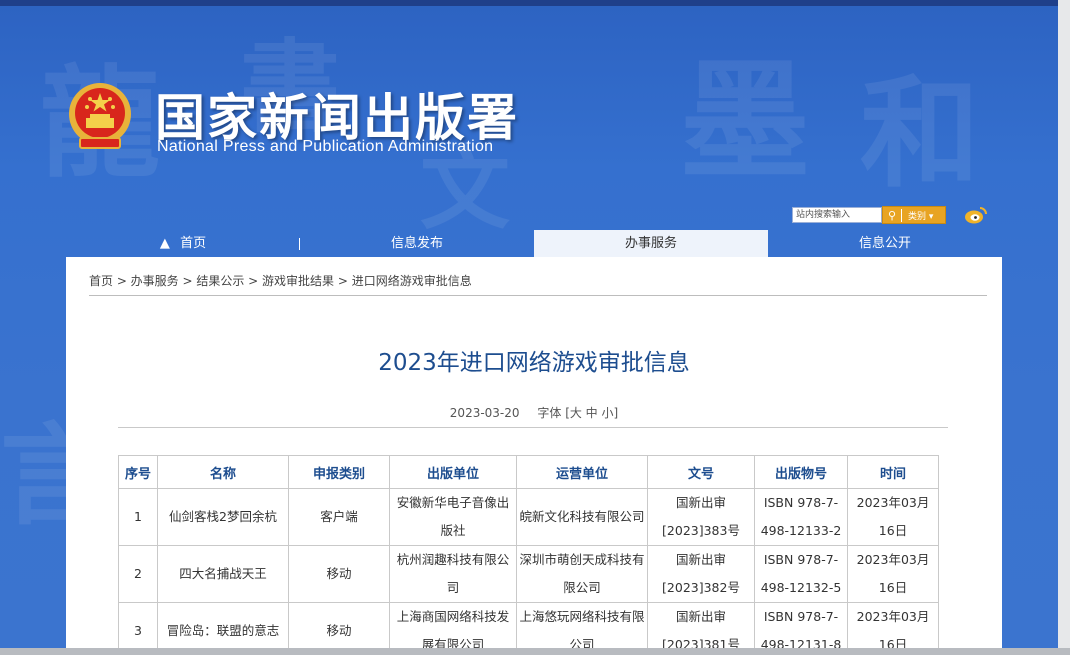  What do you see at coordinates (453, 472) in the screenshot?
I see `col-header: 出版单位` at bounding box center [453, 472].